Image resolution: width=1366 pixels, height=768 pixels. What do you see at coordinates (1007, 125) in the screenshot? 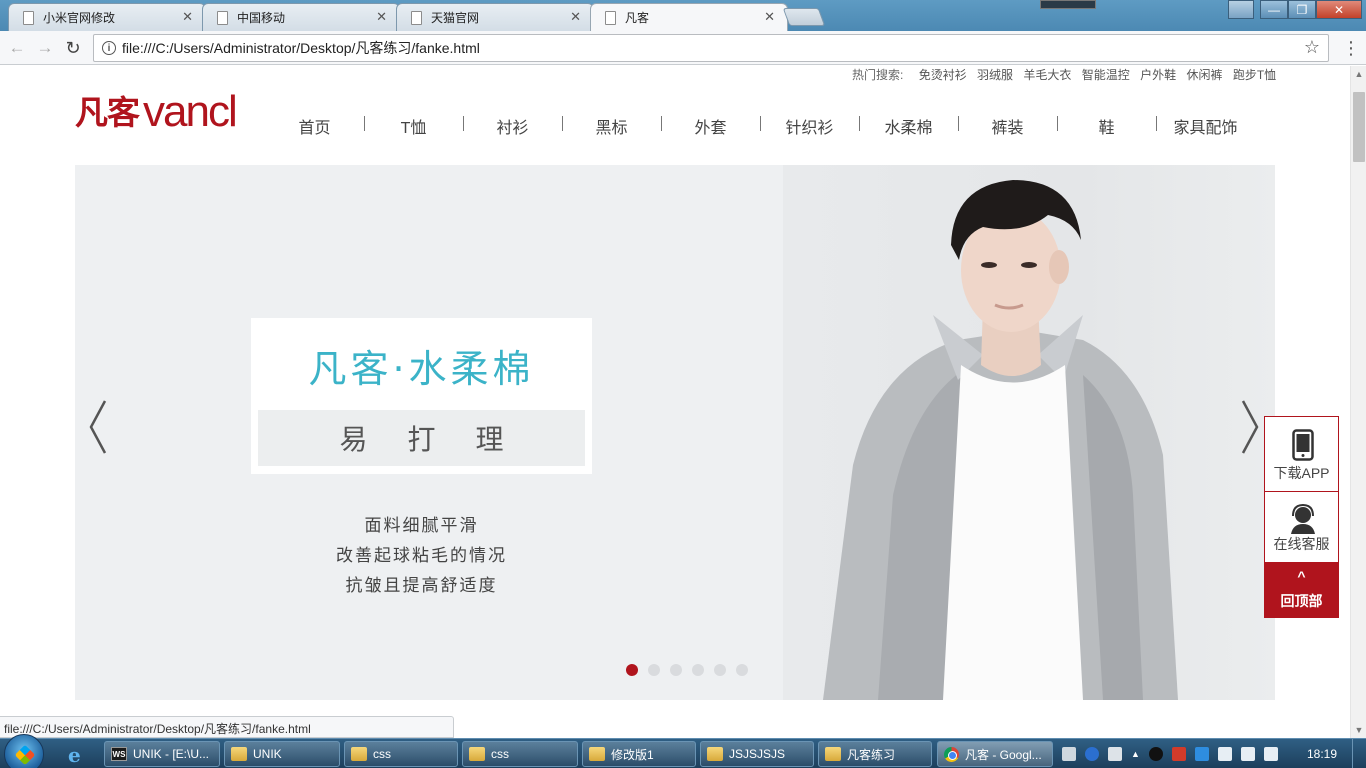
I see `nav-item-pants: 裤装` at bounding box center [1007, 125].